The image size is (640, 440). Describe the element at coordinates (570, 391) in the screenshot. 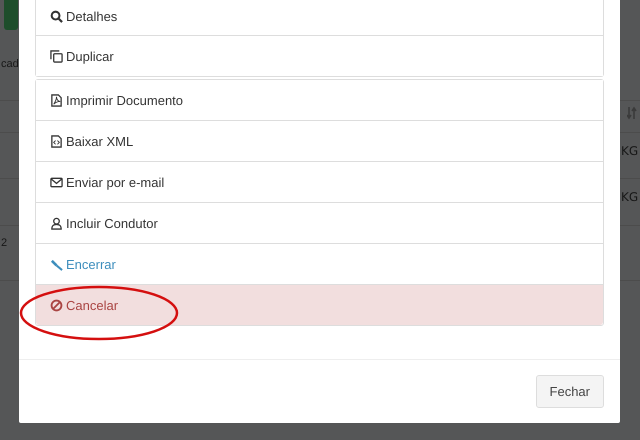

I see `close-button: Fechar` at that location.